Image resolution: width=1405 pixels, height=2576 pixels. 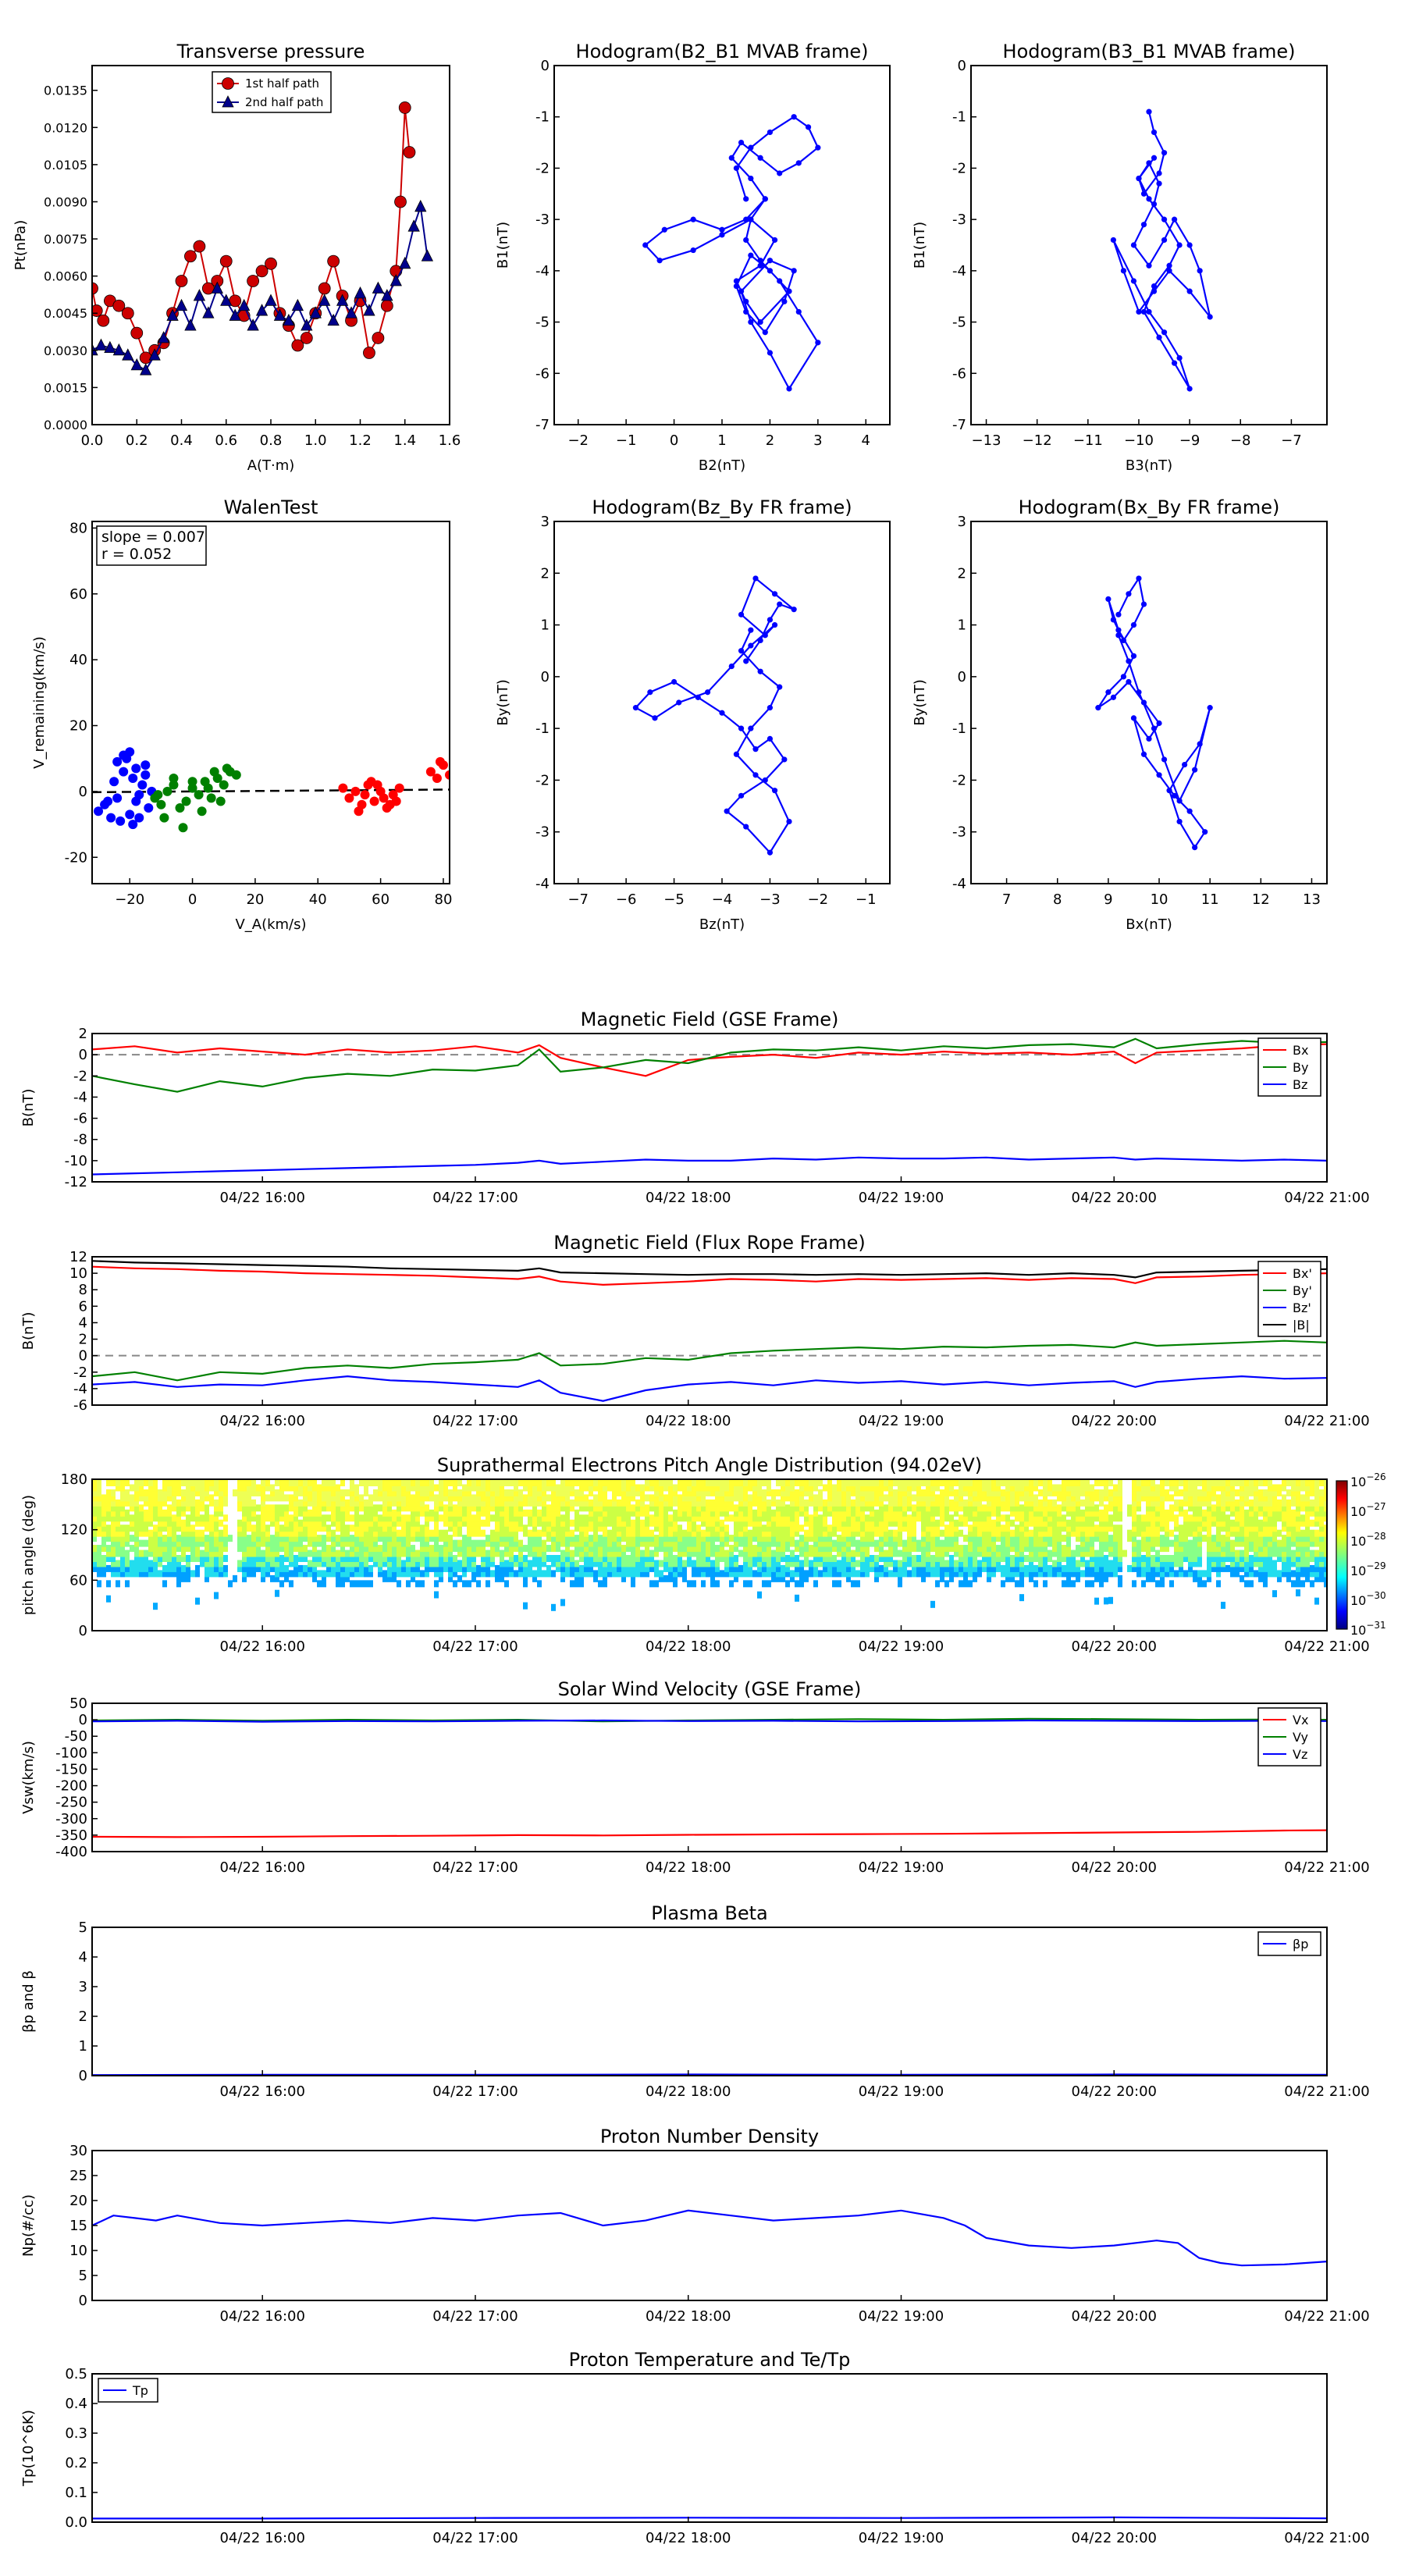 What do you see at coordinates (545, 677) in the screenshot?
I see `y-tick-label: 0` at bounding box center [545, 677].